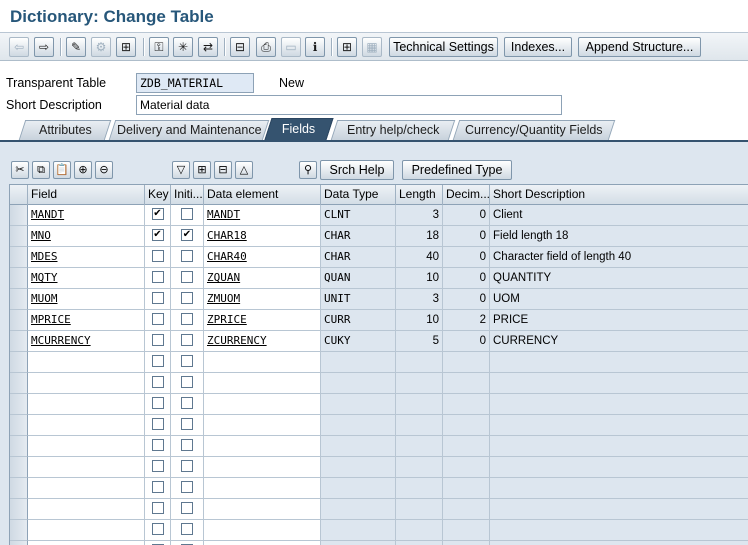 The height and width of the screenshot is (545, 748). What do you see at coordinates (86, 320) in the screenshot?
I see `field-name-cell: MPRICE` at bounding box center [86, 320].